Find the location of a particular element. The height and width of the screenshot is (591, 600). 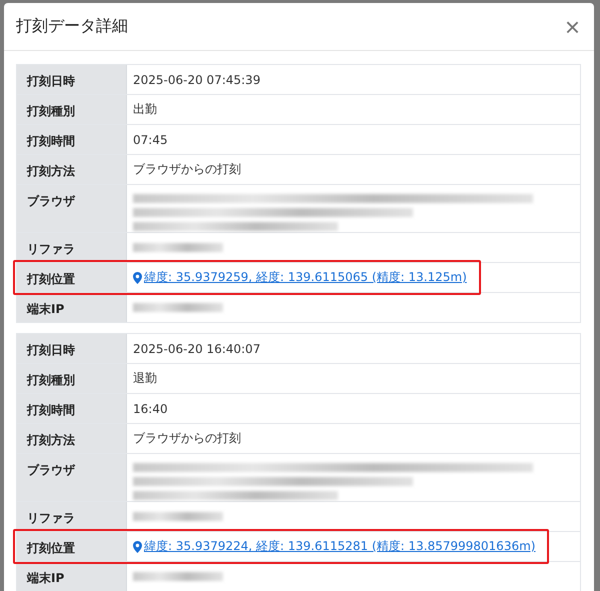

field-value: 退勤 is located at coordinates (145, 378).